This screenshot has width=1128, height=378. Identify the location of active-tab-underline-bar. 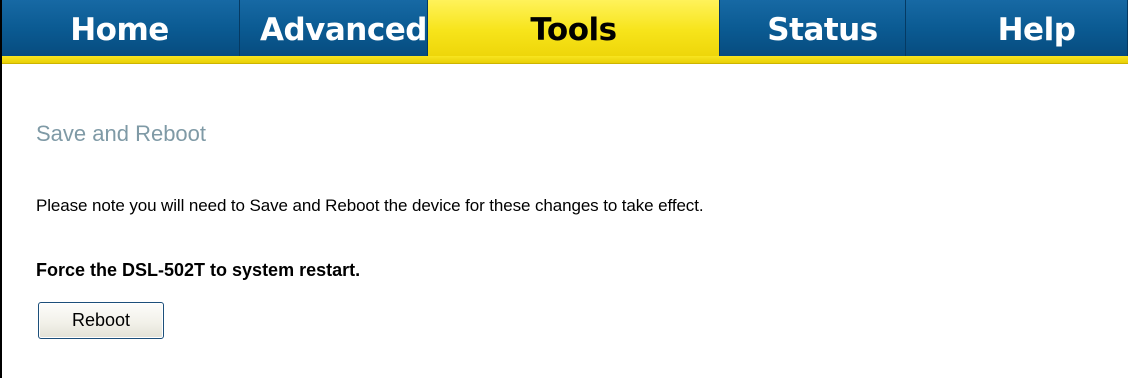
(565, 60).